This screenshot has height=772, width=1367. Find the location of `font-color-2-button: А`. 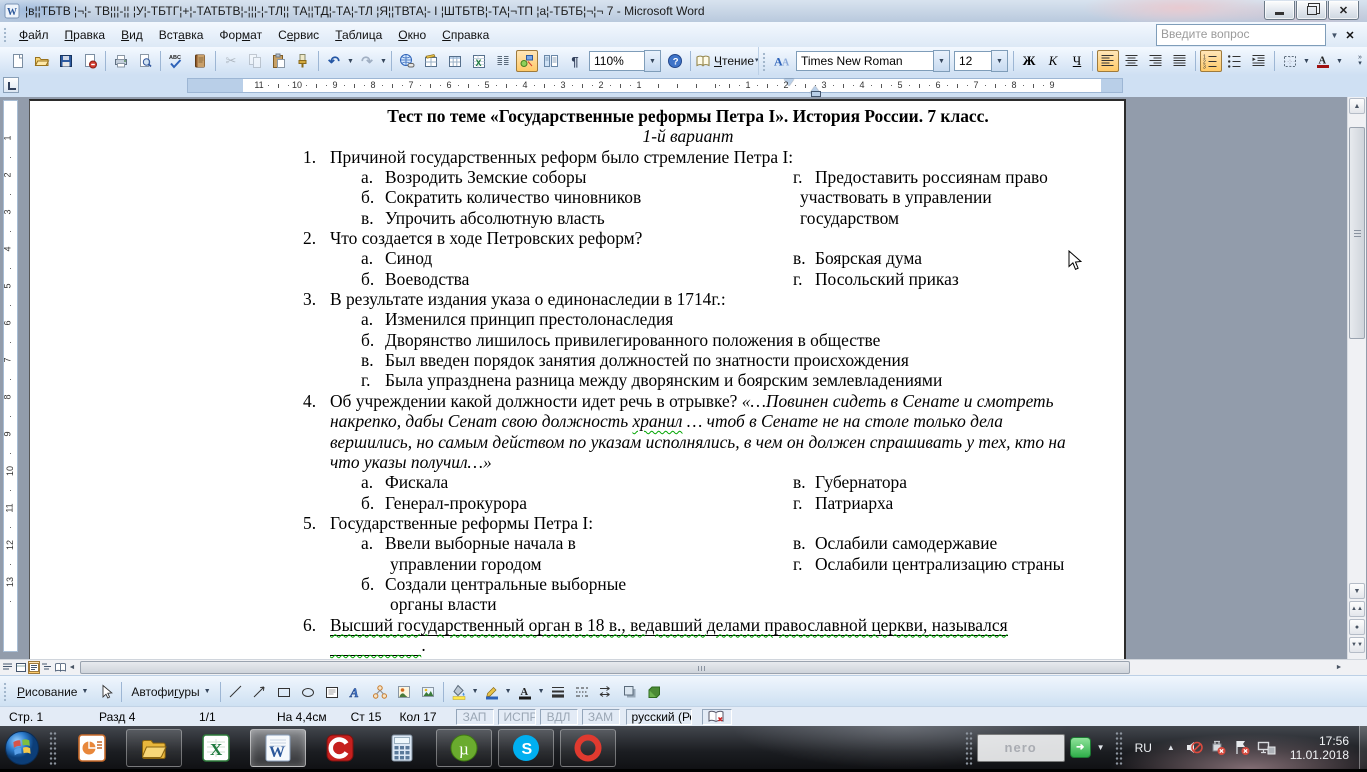

font-color-2-button: А is located at coordinates (525, 692).